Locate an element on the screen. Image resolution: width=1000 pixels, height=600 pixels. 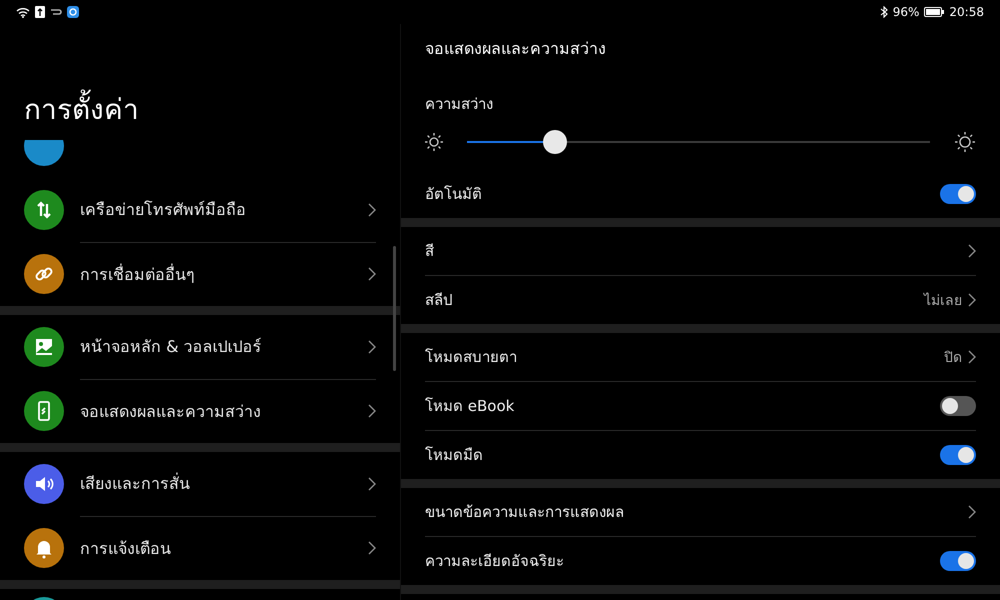
item-label: หน้าจอหลัก & วอลเปเปอร์ is located at coordinates (171, 347).